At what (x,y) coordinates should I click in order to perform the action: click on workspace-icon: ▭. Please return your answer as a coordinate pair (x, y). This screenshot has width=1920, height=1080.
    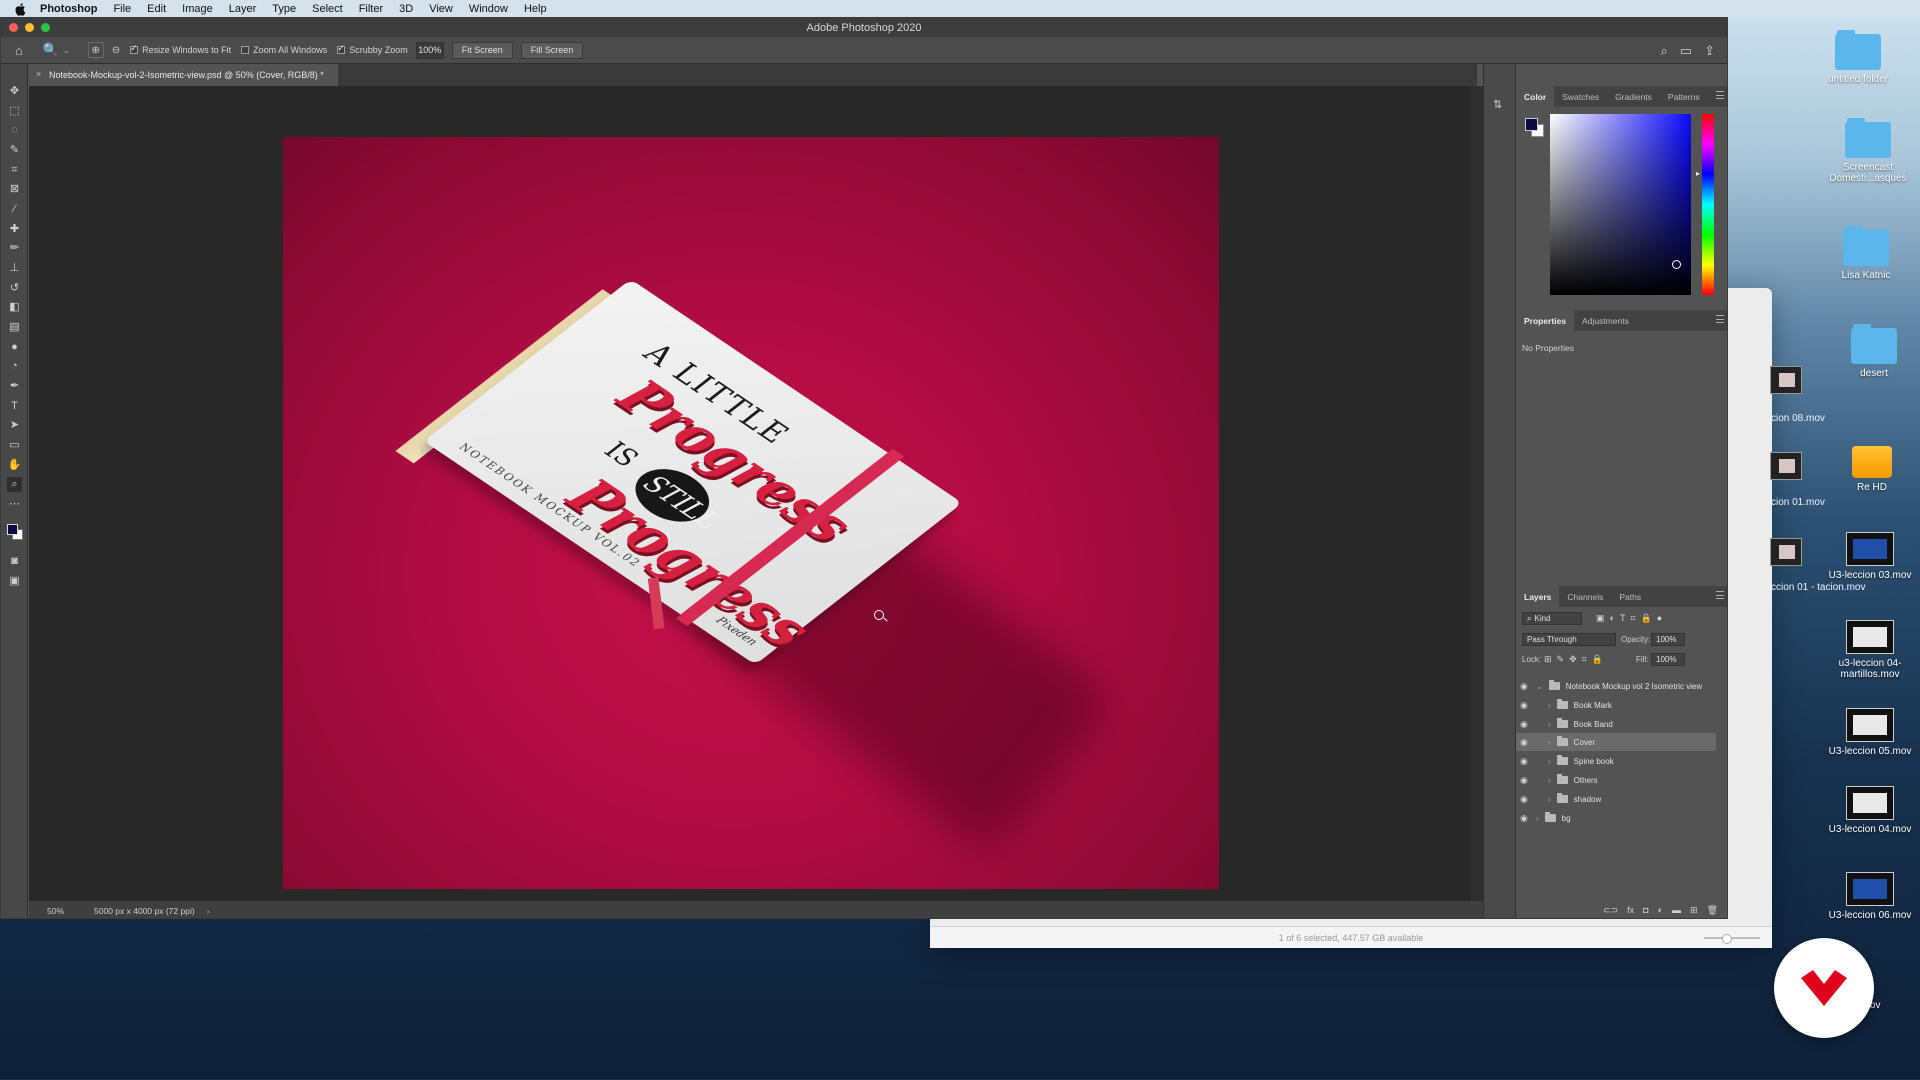
    Looking at the image, I should click on (1686, 51).